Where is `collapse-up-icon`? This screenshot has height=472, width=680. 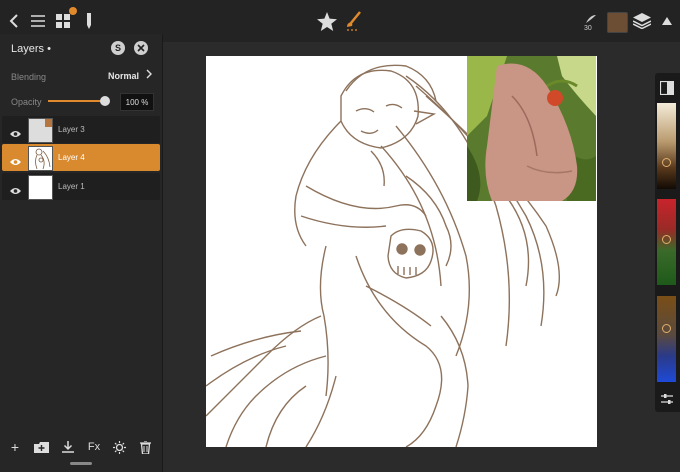
collapse-up-icon is located at coordinates (667, 21).